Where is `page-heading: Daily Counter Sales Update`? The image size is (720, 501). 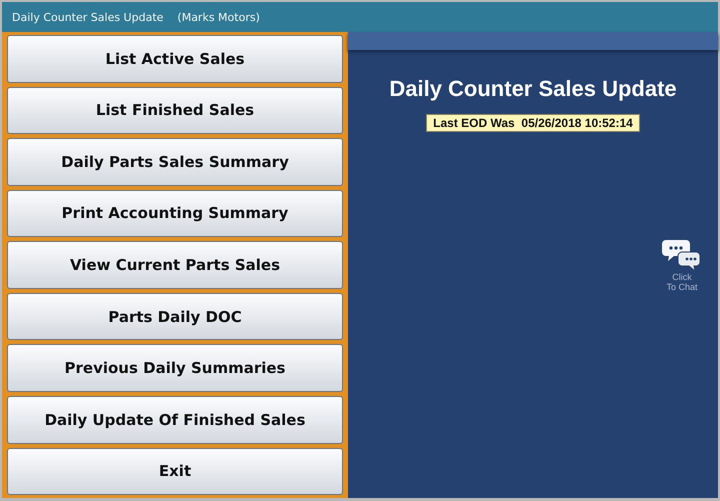
page-heading: Daily Counter Sales Update is located at coordinates (533, 89).